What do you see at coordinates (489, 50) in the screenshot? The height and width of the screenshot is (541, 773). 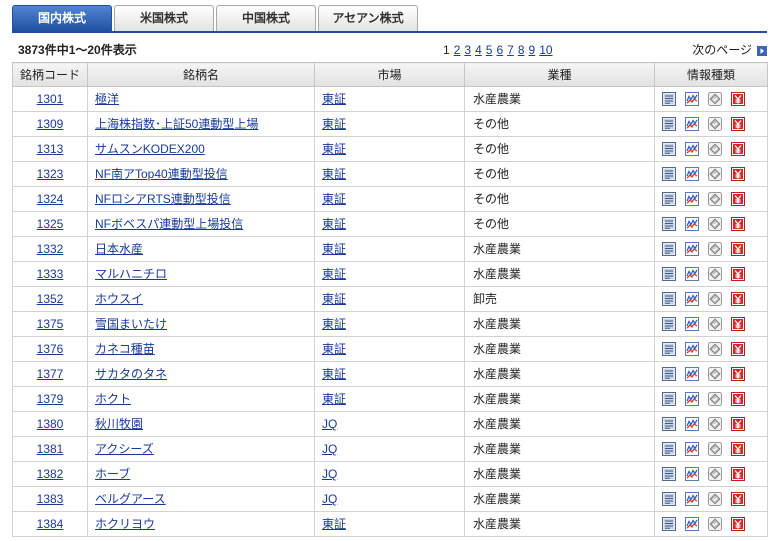 I see `pagination-page-link: 5` at bounding box center [489, 50].